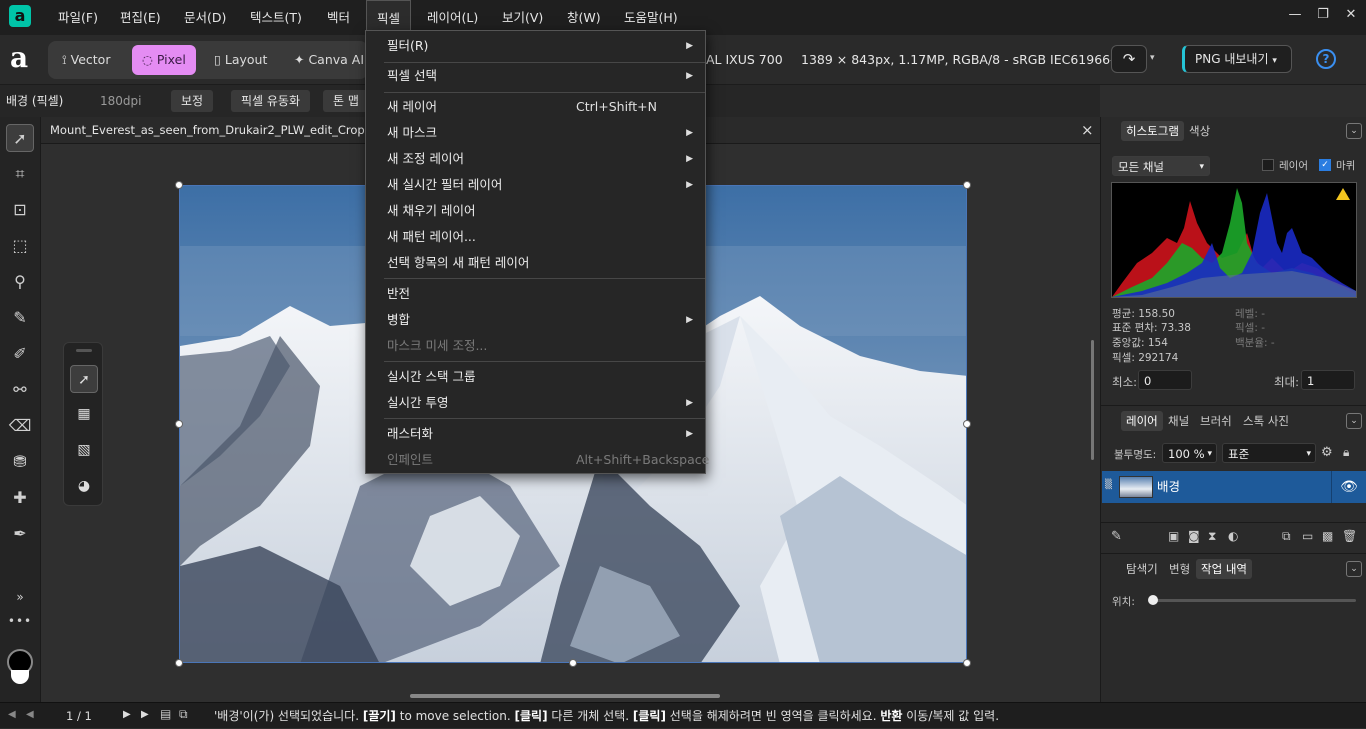 The width and height of the screenshot is (1366, 729). What do you see at coordinates (271, 101) in the screenshot?
I see `liquify-button: 픽셀 유동화` at bounding box center [271, 101].